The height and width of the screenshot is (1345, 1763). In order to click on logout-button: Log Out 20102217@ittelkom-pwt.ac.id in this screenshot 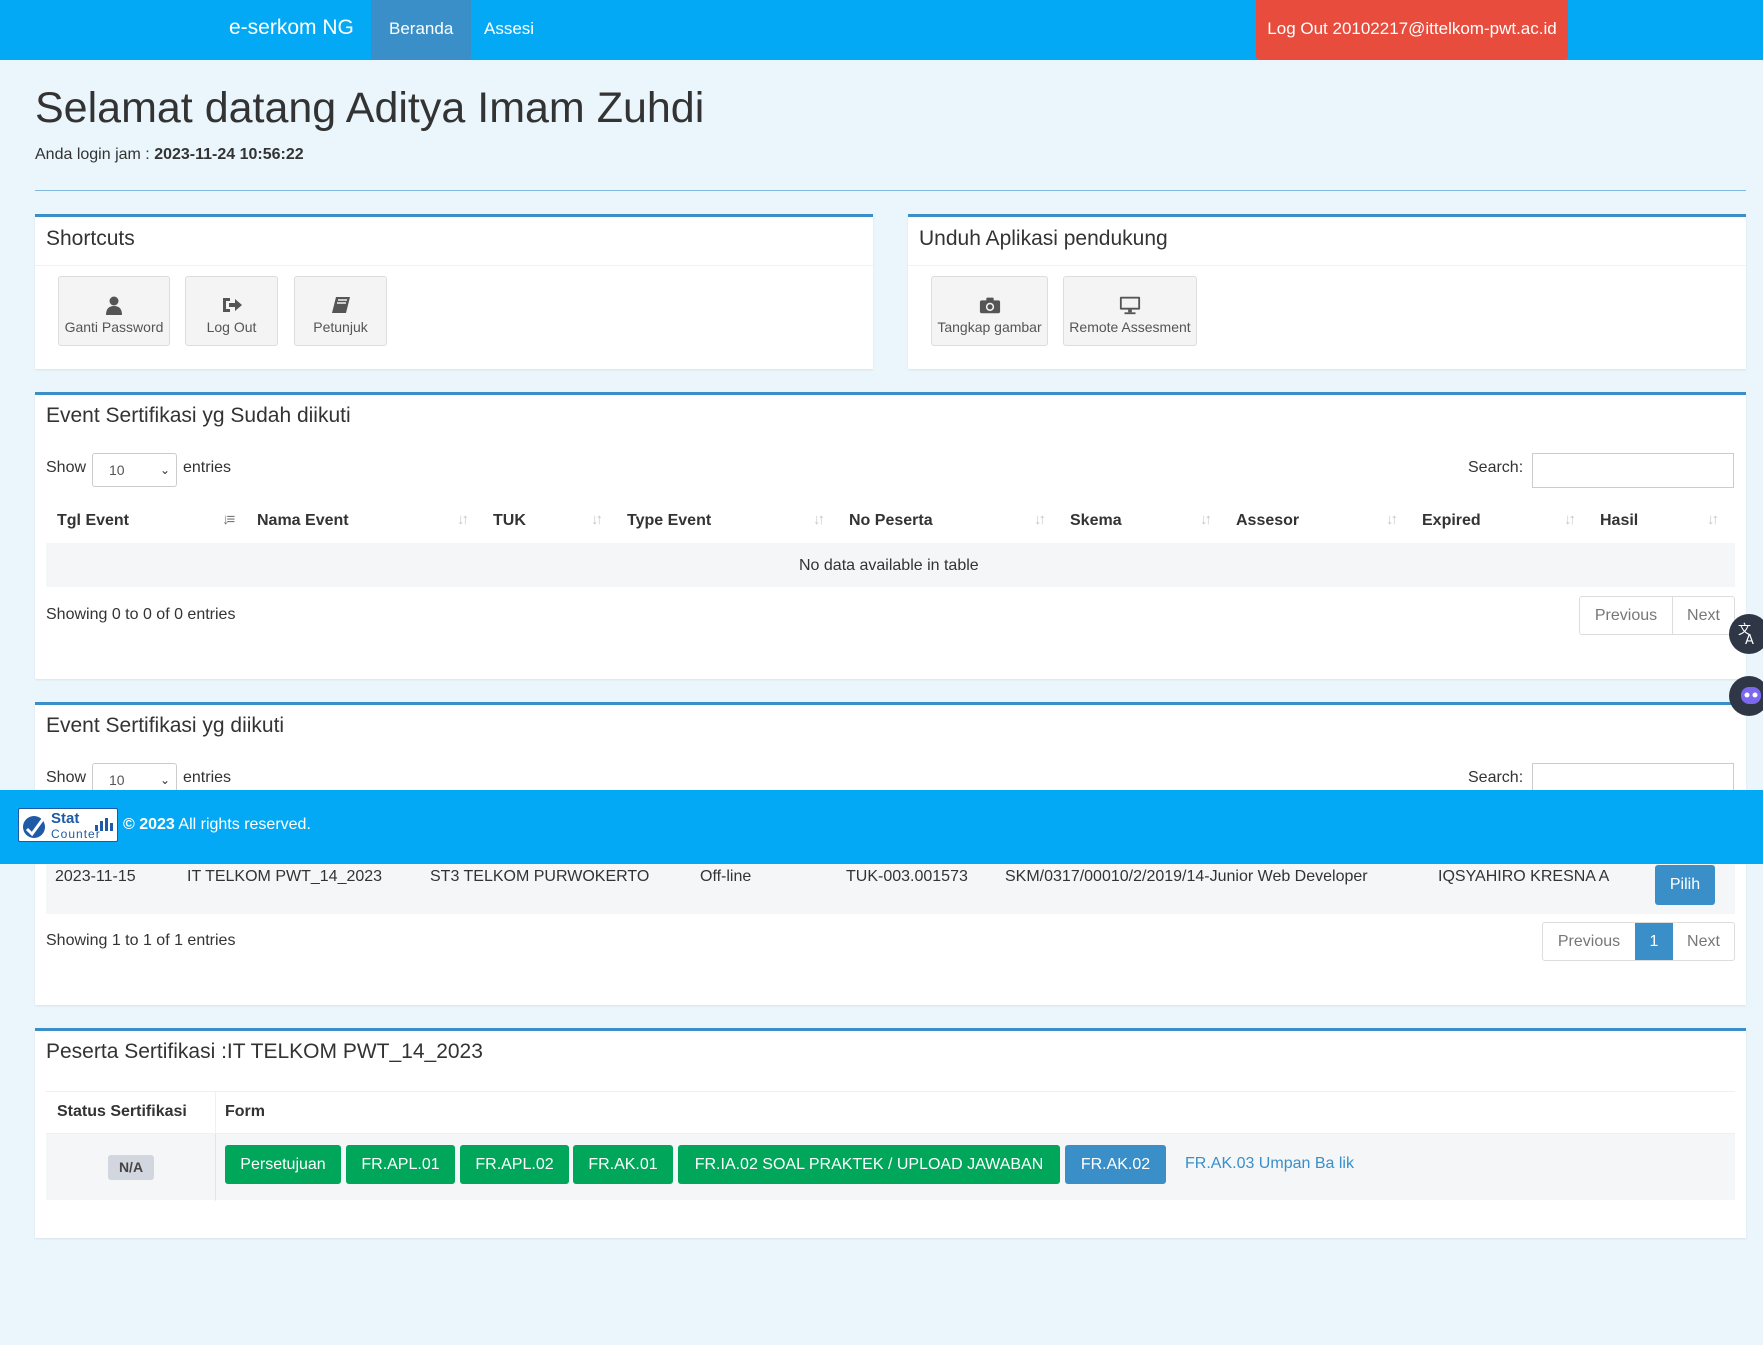, I will do `click(1412, 30)`.